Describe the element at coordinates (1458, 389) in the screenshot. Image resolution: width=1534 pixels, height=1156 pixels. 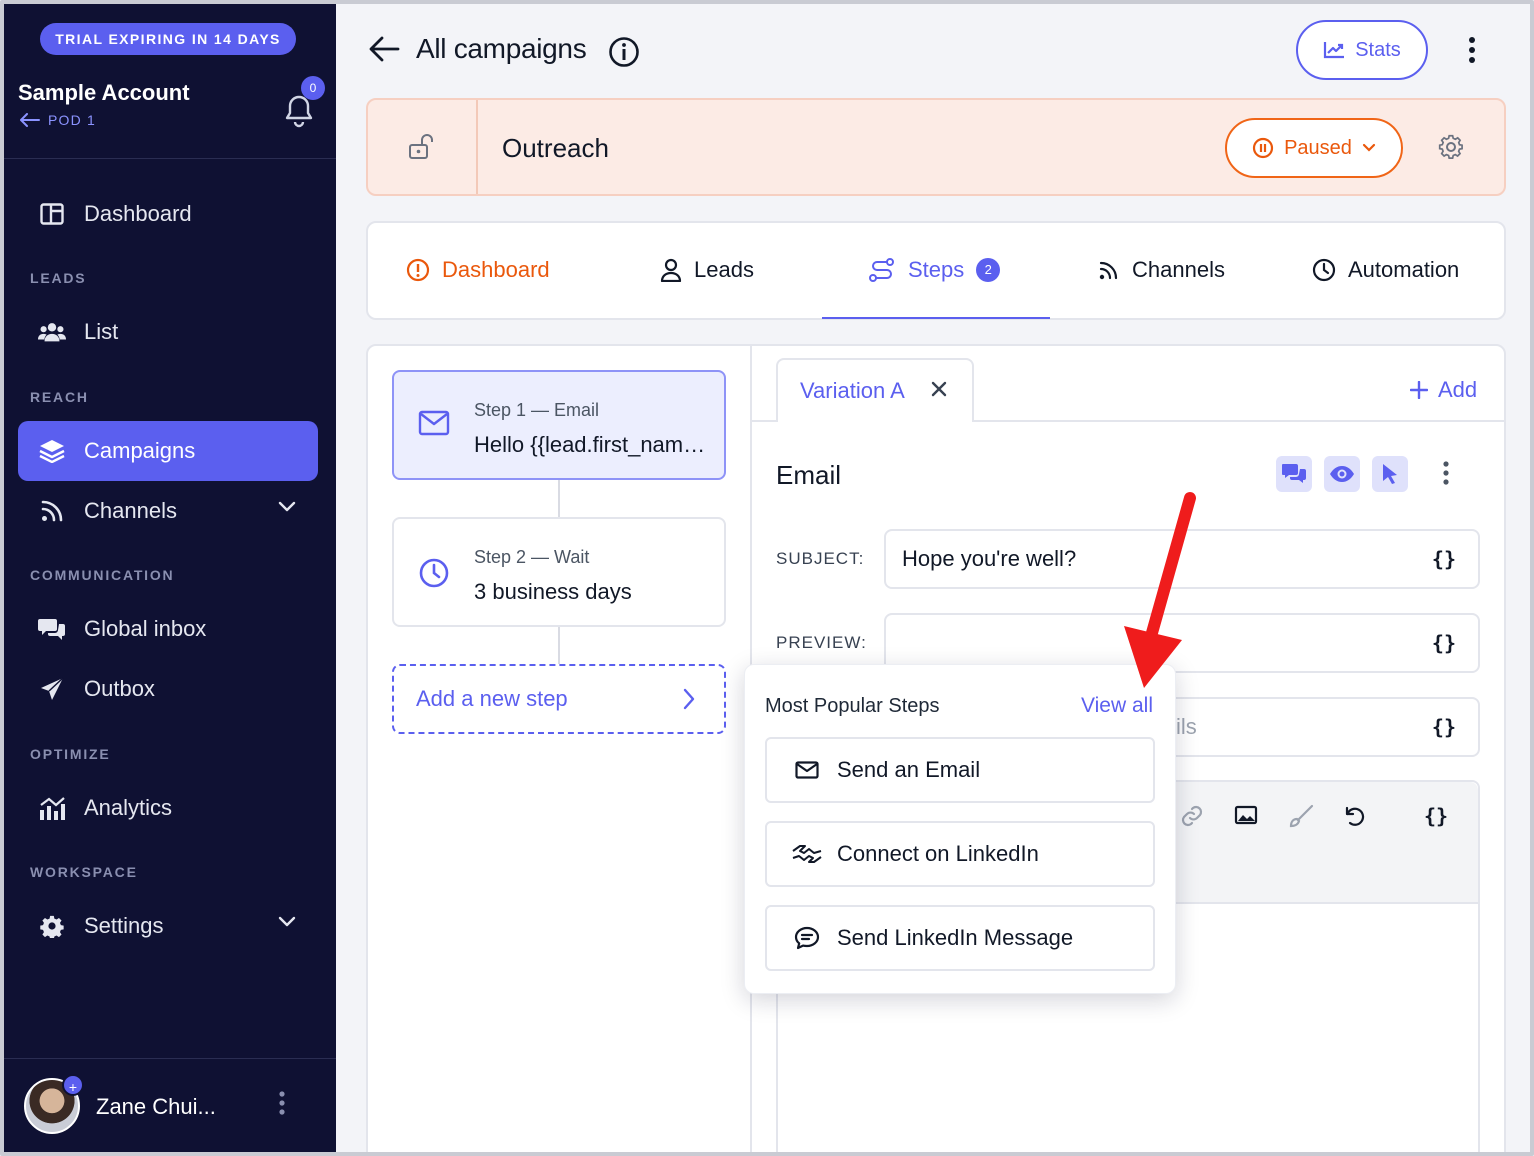
I see `add-variation-label: Add` at that location.